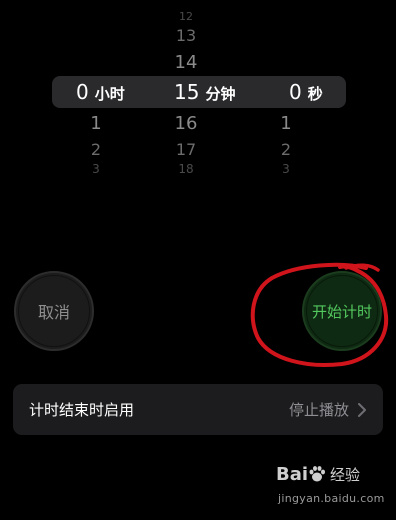 Image resolution: width=396 pixels, height=520 pixels. Describe the element at coordinates (82, 92) in the screenshot. I see `hours-value: 0` at that location.